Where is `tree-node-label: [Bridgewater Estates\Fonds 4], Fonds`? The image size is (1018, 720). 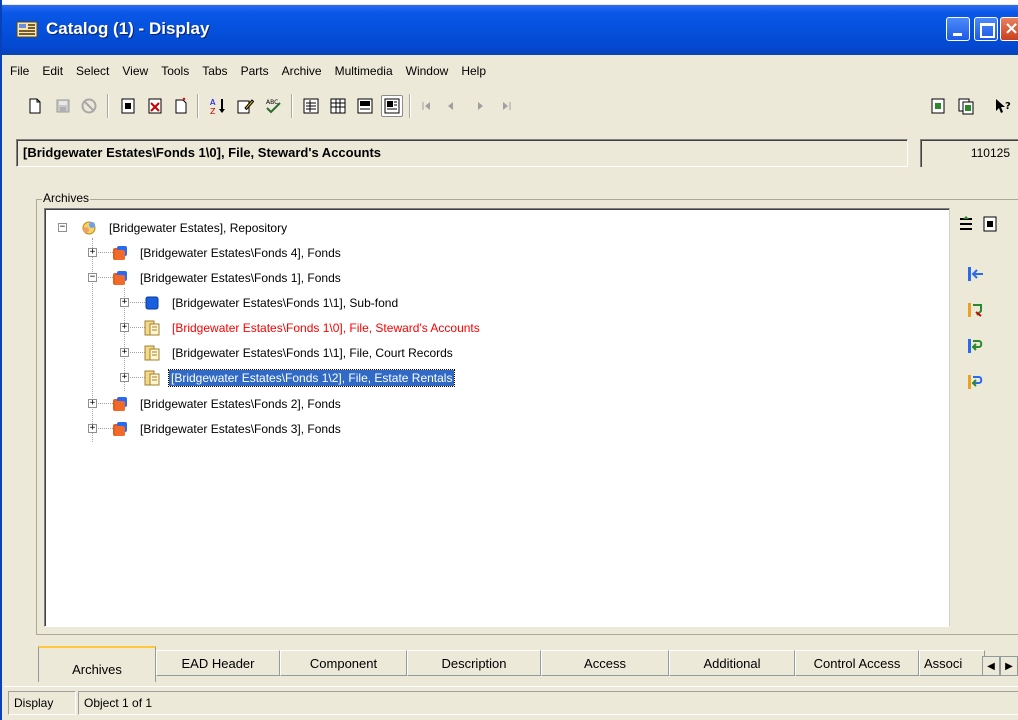
tree-node-label: [Bridgewater Estates\Fonds 4], Fonds is located at coordinates (240, 253).